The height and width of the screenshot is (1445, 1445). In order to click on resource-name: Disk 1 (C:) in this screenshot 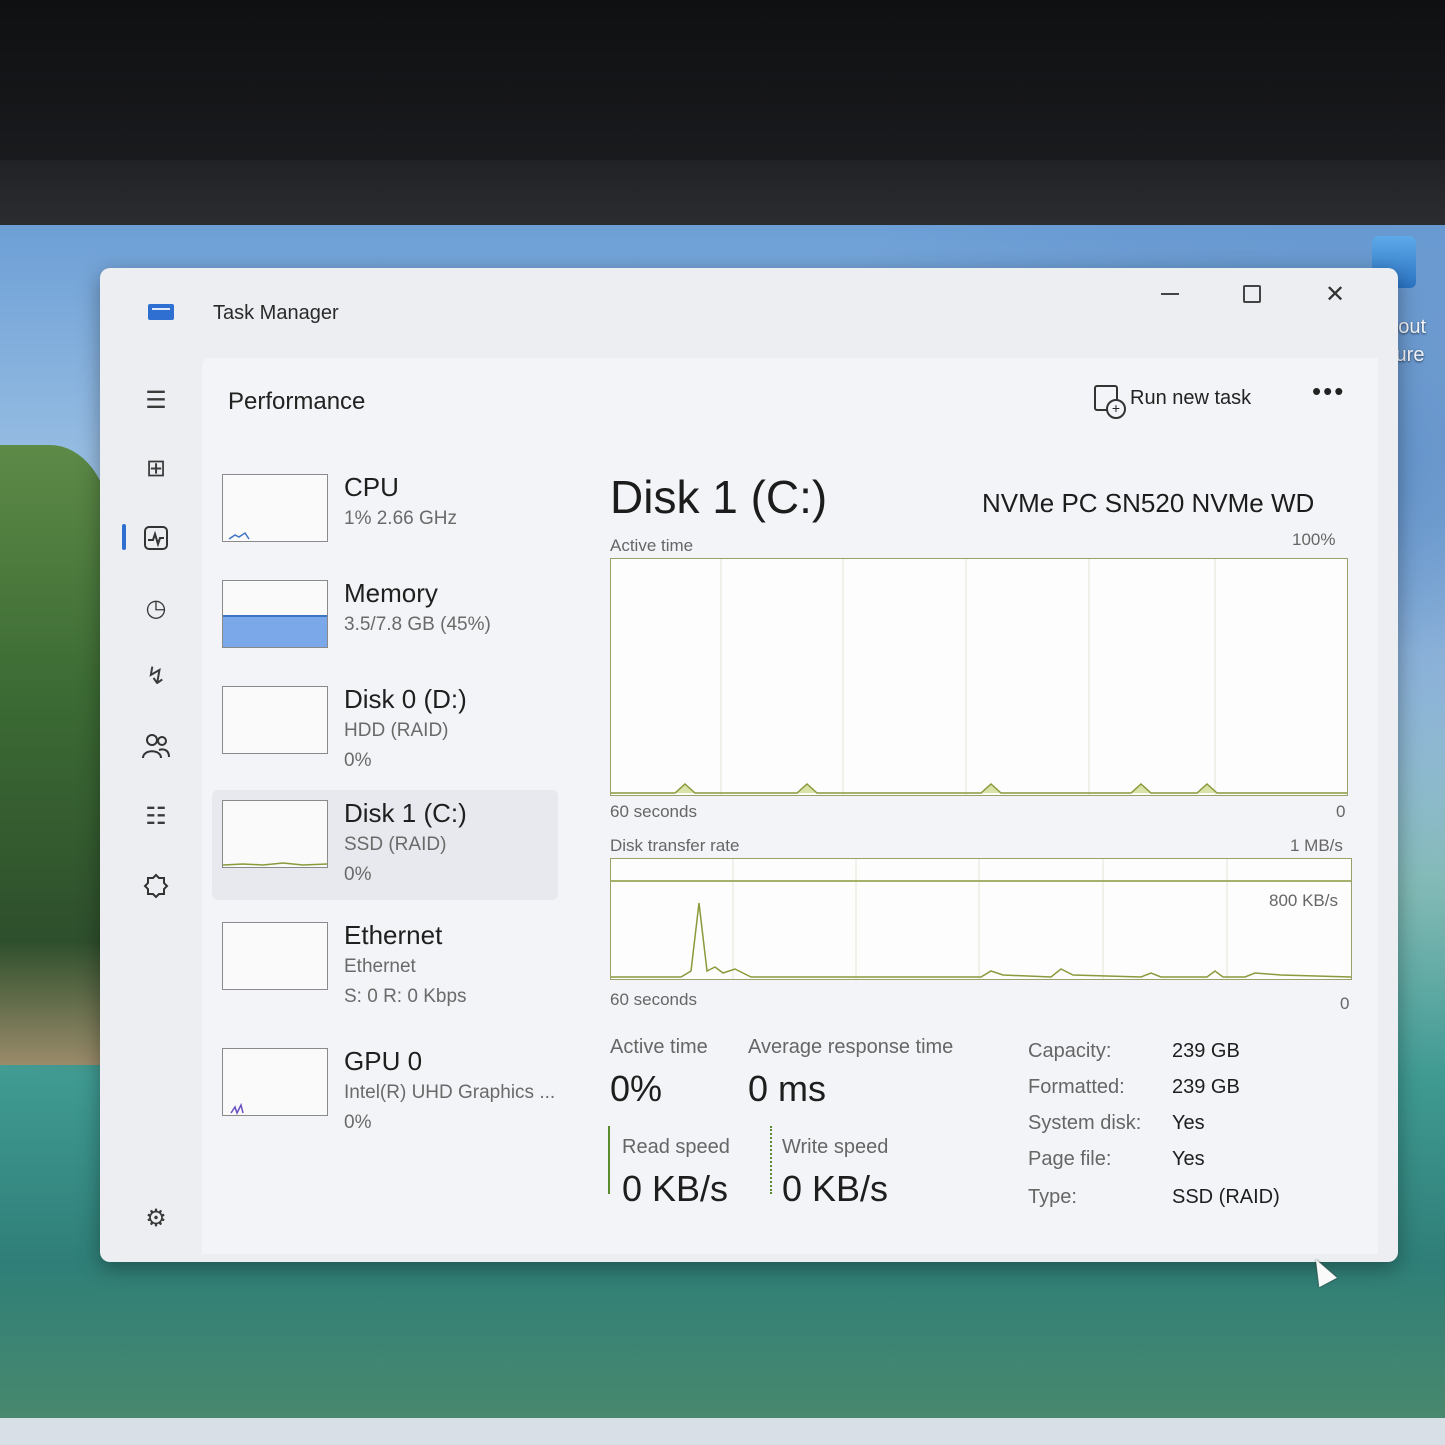, I will do `click(405, 813)`.